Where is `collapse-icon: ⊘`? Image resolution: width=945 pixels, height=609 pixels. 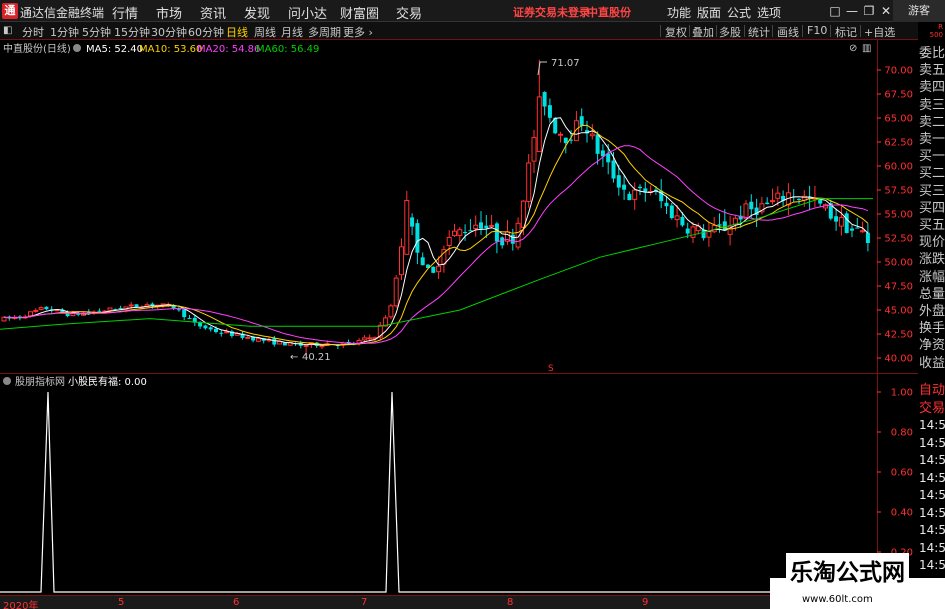
collapse-icon: ⊘ is located at coordinates (853, 48).